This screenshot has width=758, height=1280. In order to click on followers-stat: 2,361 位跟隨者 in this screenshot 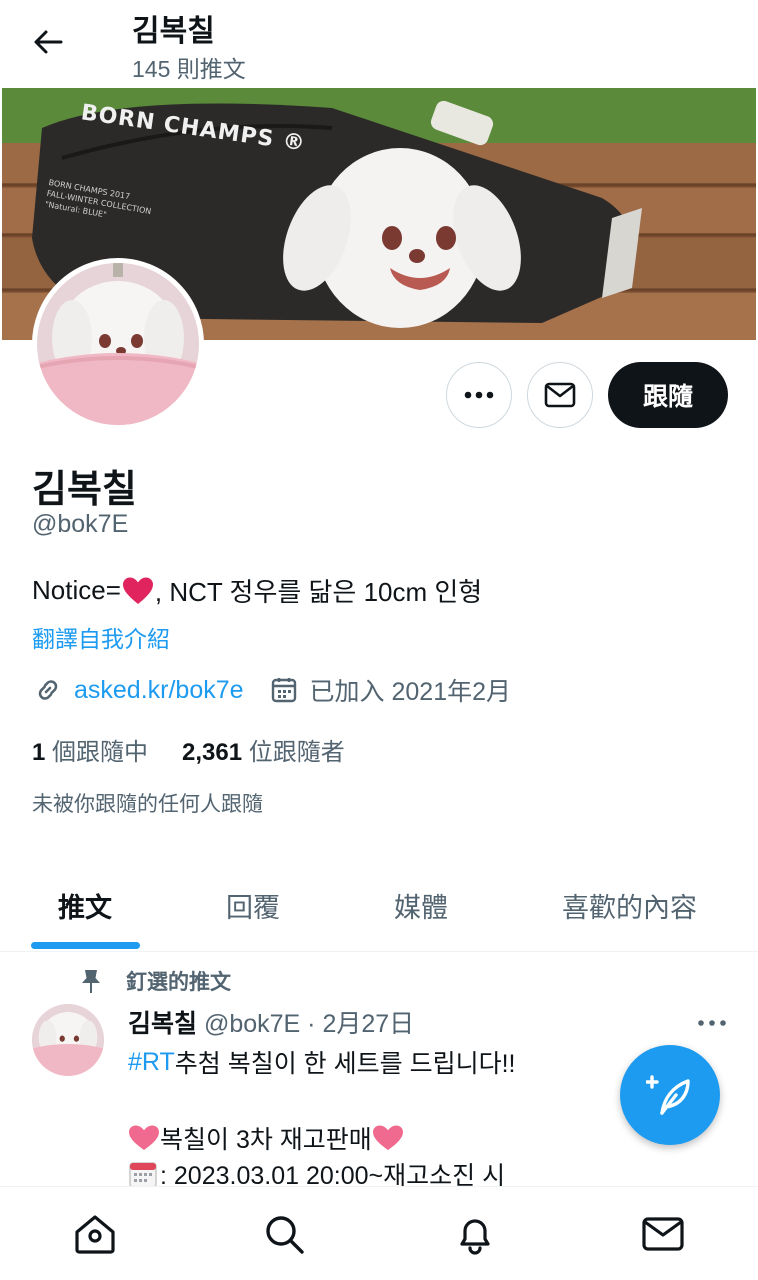, I will do `click(263, 752)`.